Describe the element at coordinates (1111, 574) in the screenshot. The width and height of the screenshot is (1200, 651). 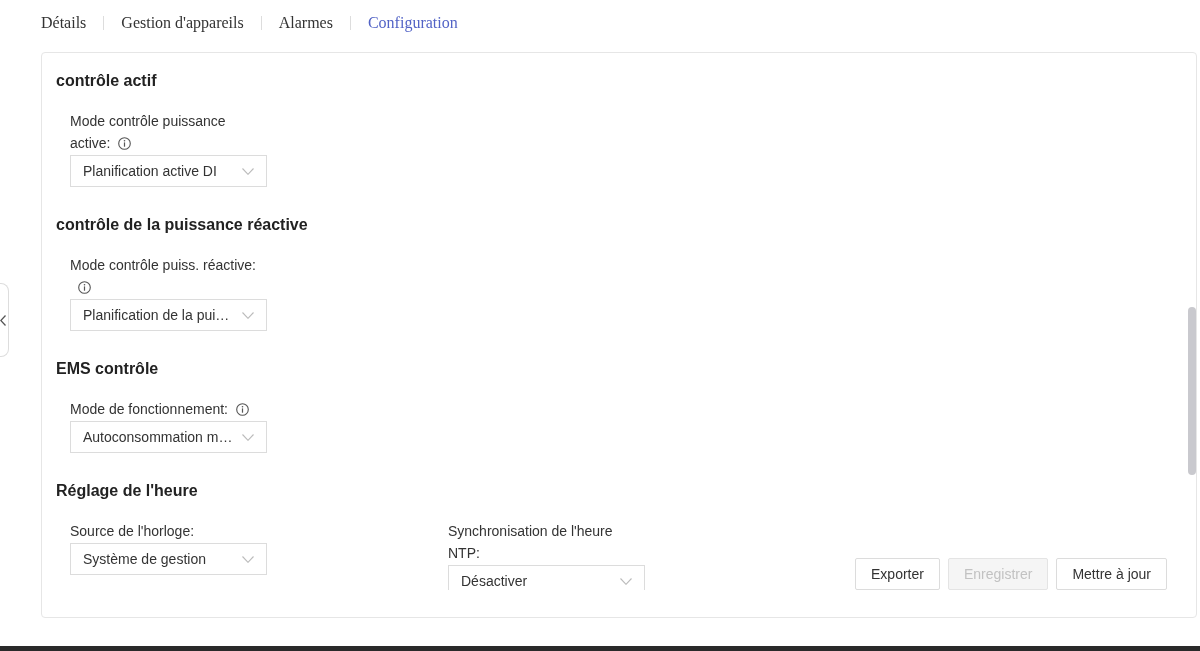
I see `action-button: Mettre à jour` at that location.